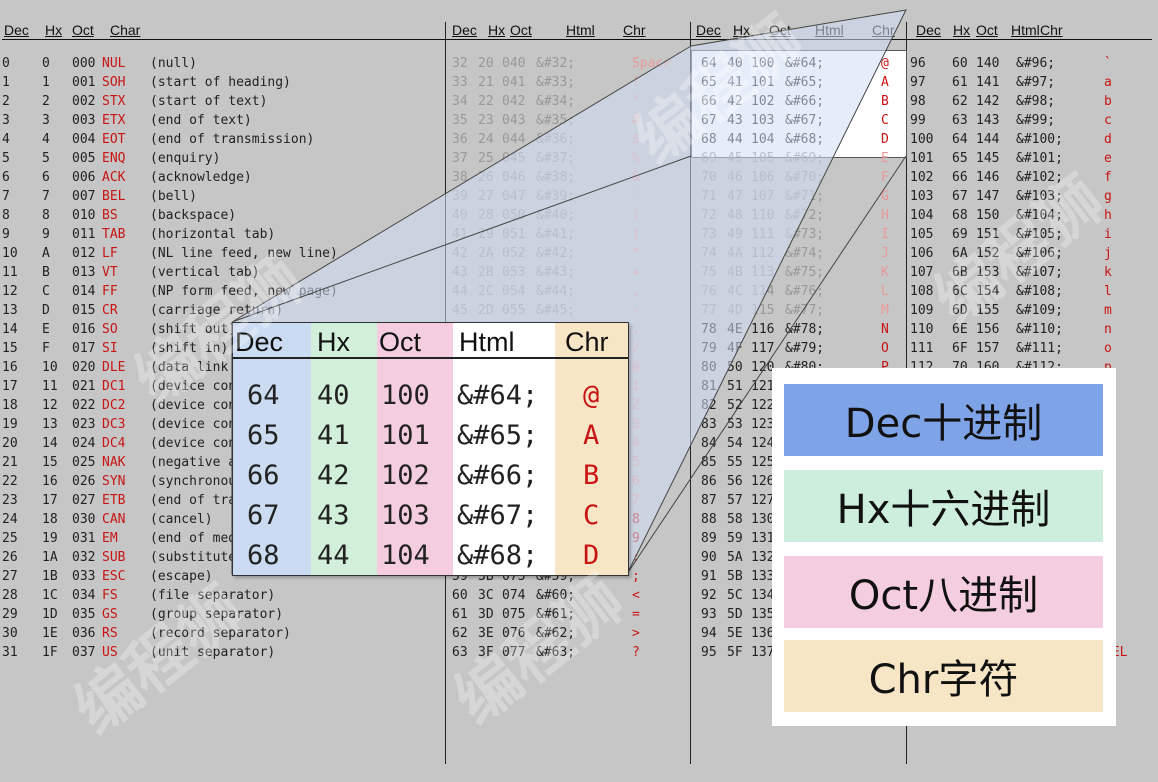 Image resolution: width=1158 pixels, height=782 pixels. What do you see at coordinates (114, 500) in the screenshot?
I see `char-cell: ETB` at bounding box center [114, 500].